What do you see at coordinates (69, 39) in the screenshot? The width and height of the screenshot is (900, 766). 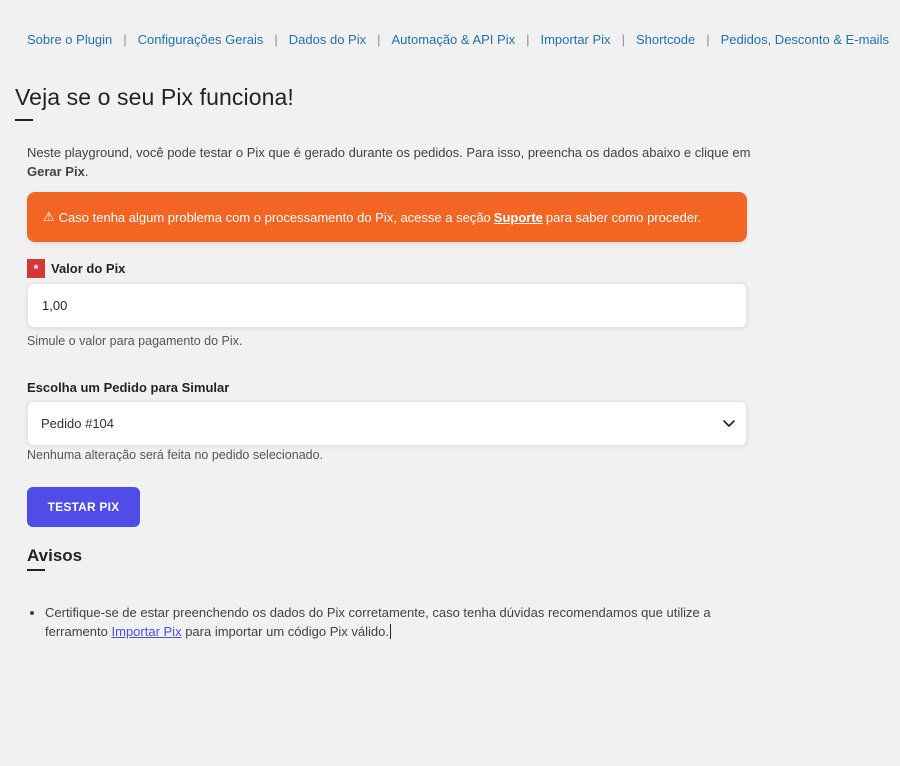 I see `tab-sobre-o-plugin: Sobre o Plugin` at bounding box center [69, 39].